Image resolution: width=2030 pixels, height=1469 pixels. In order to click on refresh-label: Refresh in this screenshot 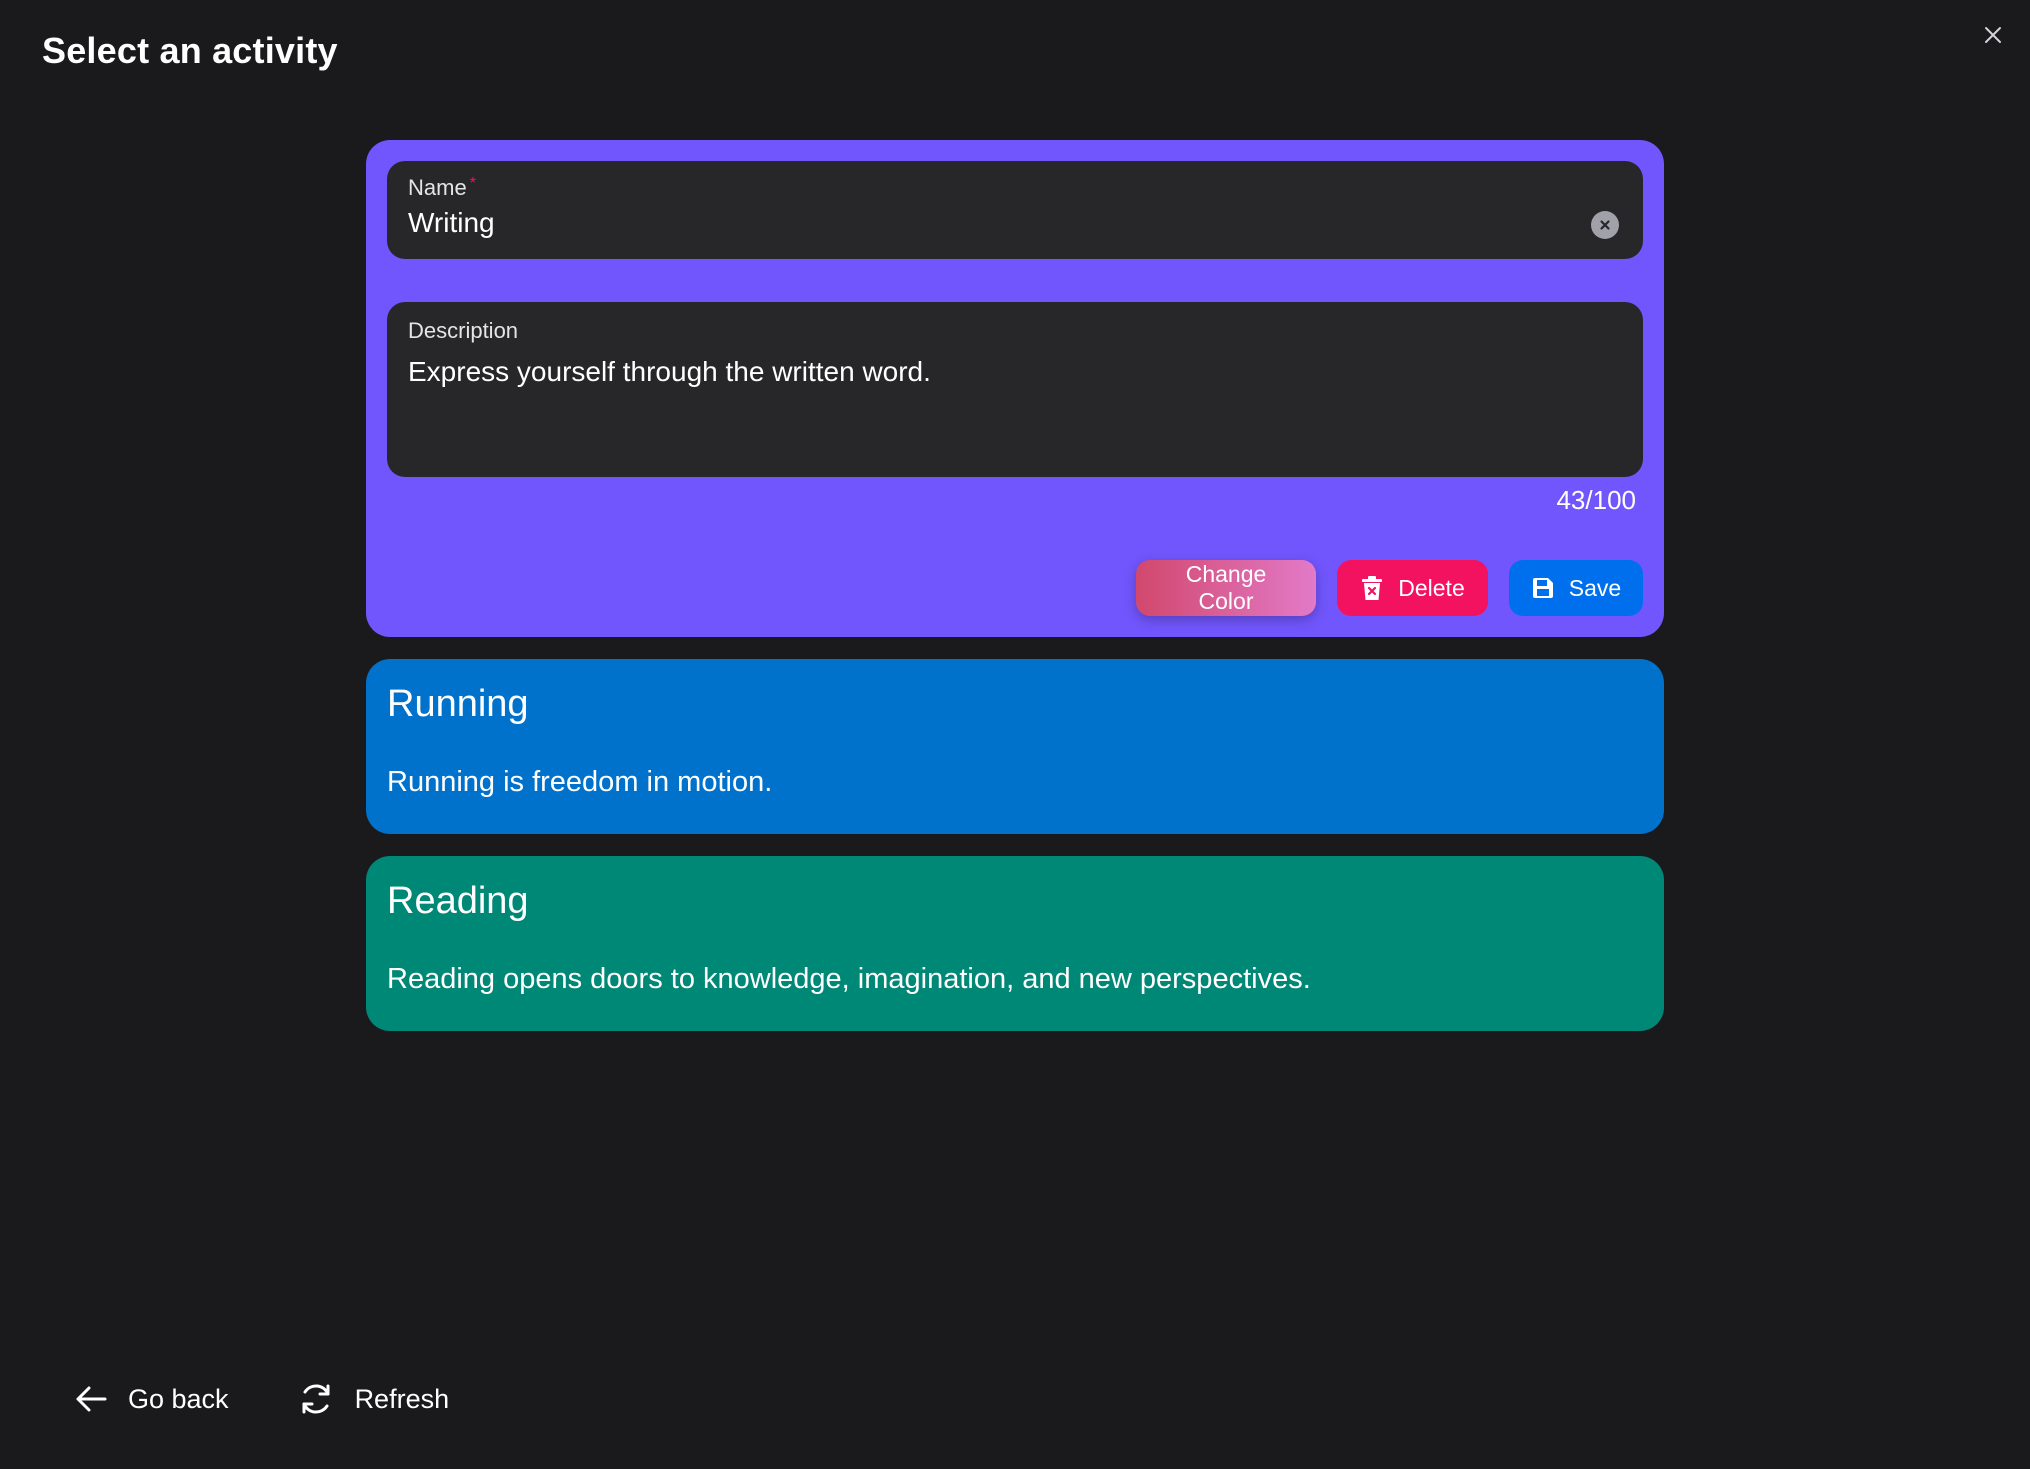, I will do `click(402, 1398)`.